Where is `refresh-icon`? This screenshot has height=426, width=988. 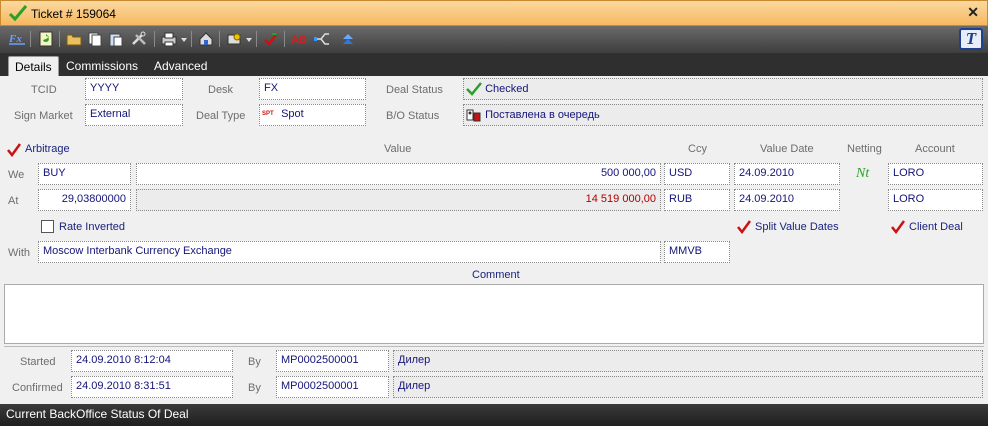 refresh-icon is located at coordinates (46, 39).